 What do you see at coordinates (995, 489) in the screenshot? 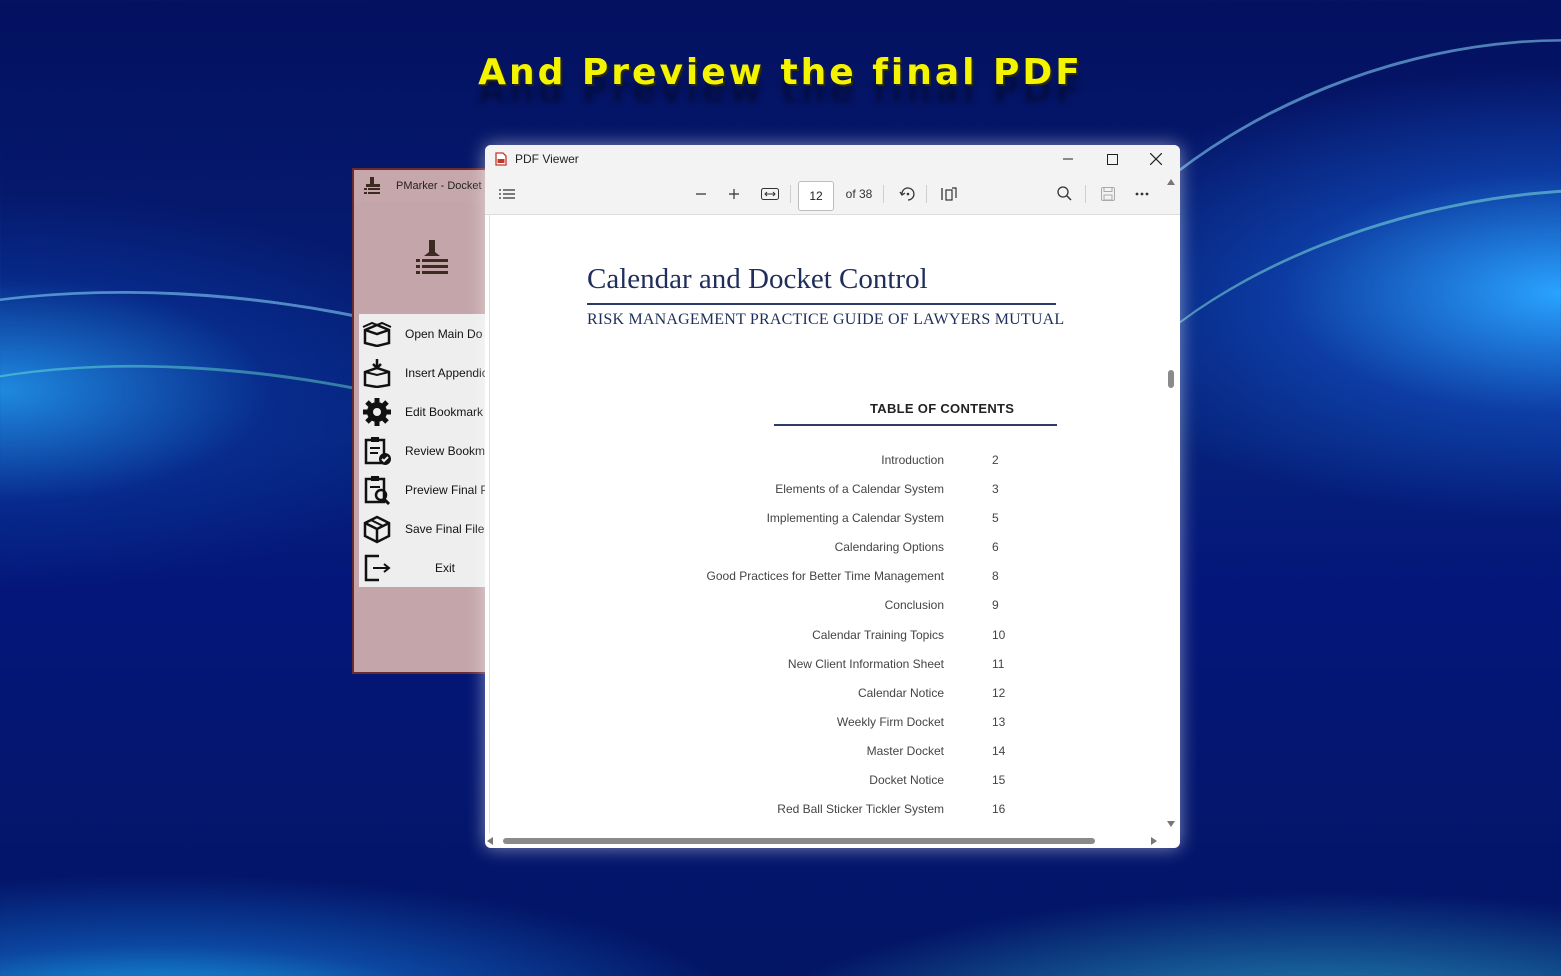
I see `toc-page: 3` at bounding box center [995, 489].